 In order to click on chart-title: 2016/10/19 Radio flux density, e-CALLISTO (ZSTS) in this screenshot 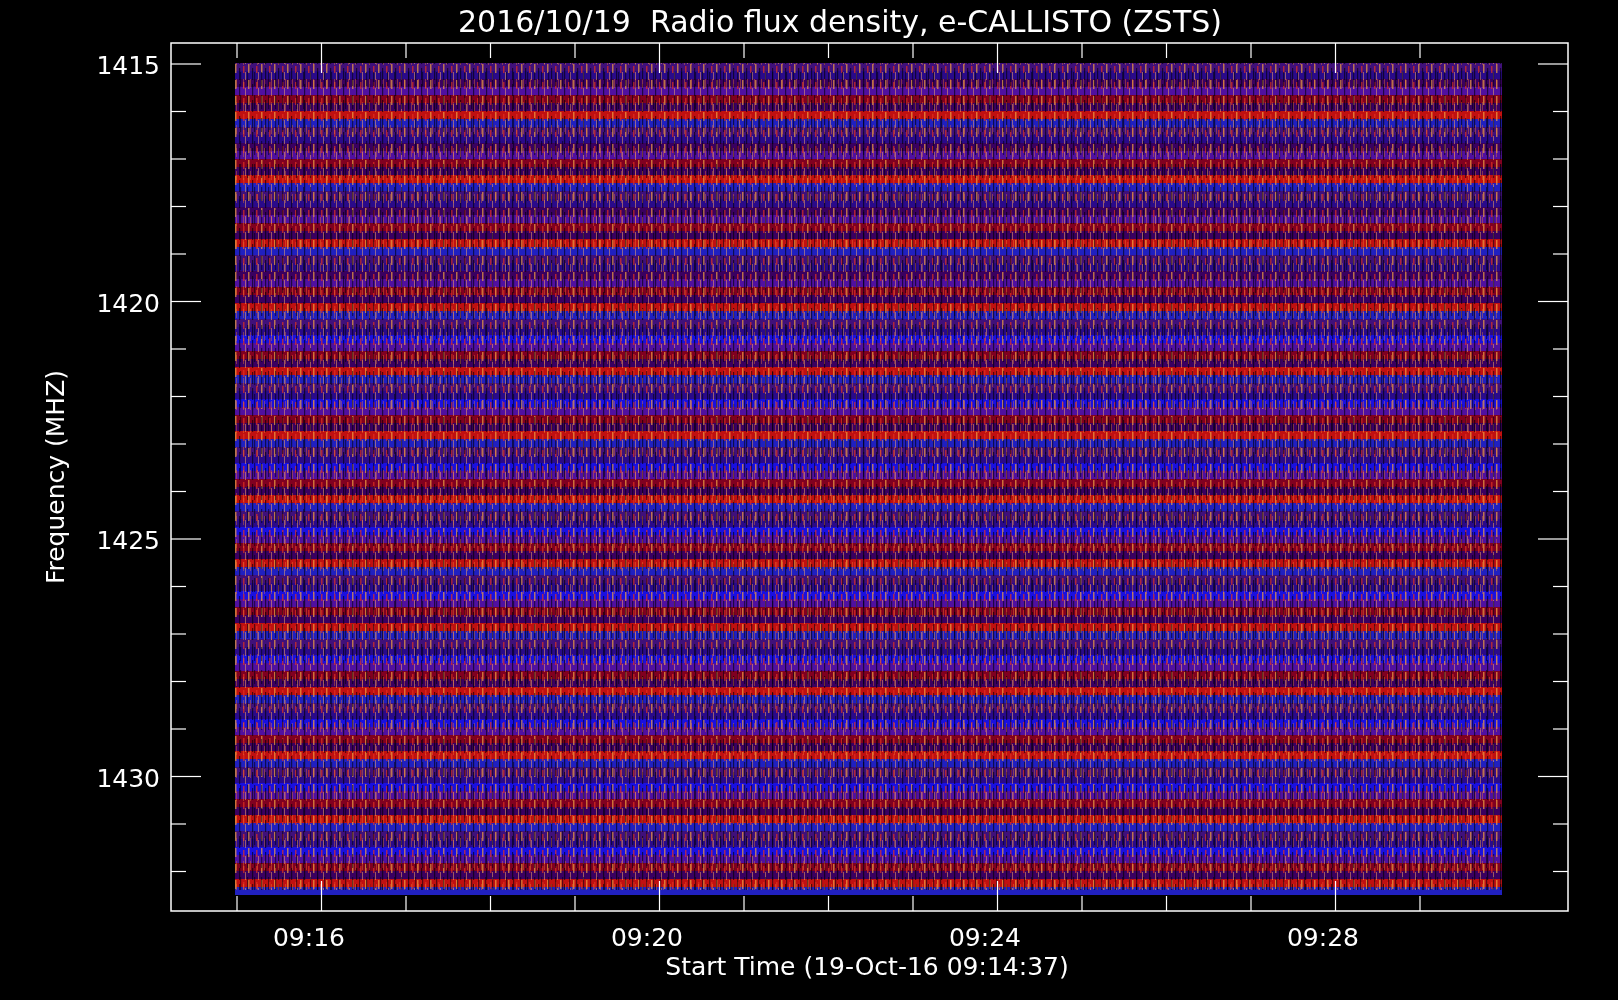, I will do `click(840, 21)`.